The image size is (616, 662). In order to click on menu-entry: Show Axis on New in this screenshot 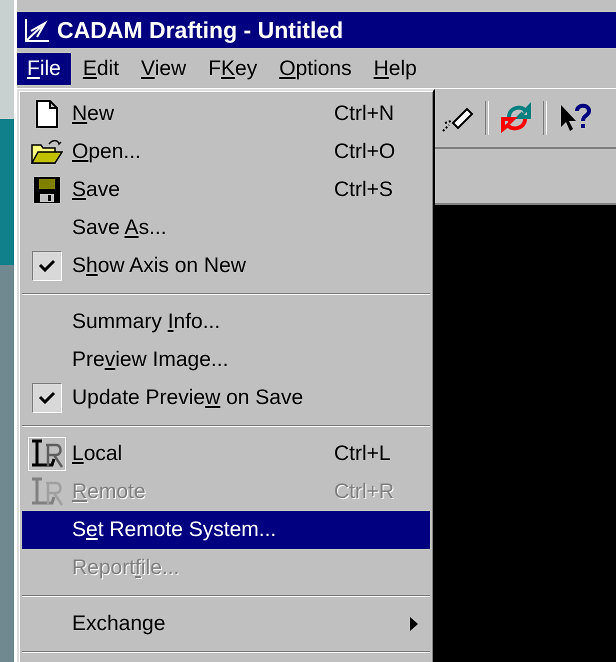, I will do `click(226, 266)`.